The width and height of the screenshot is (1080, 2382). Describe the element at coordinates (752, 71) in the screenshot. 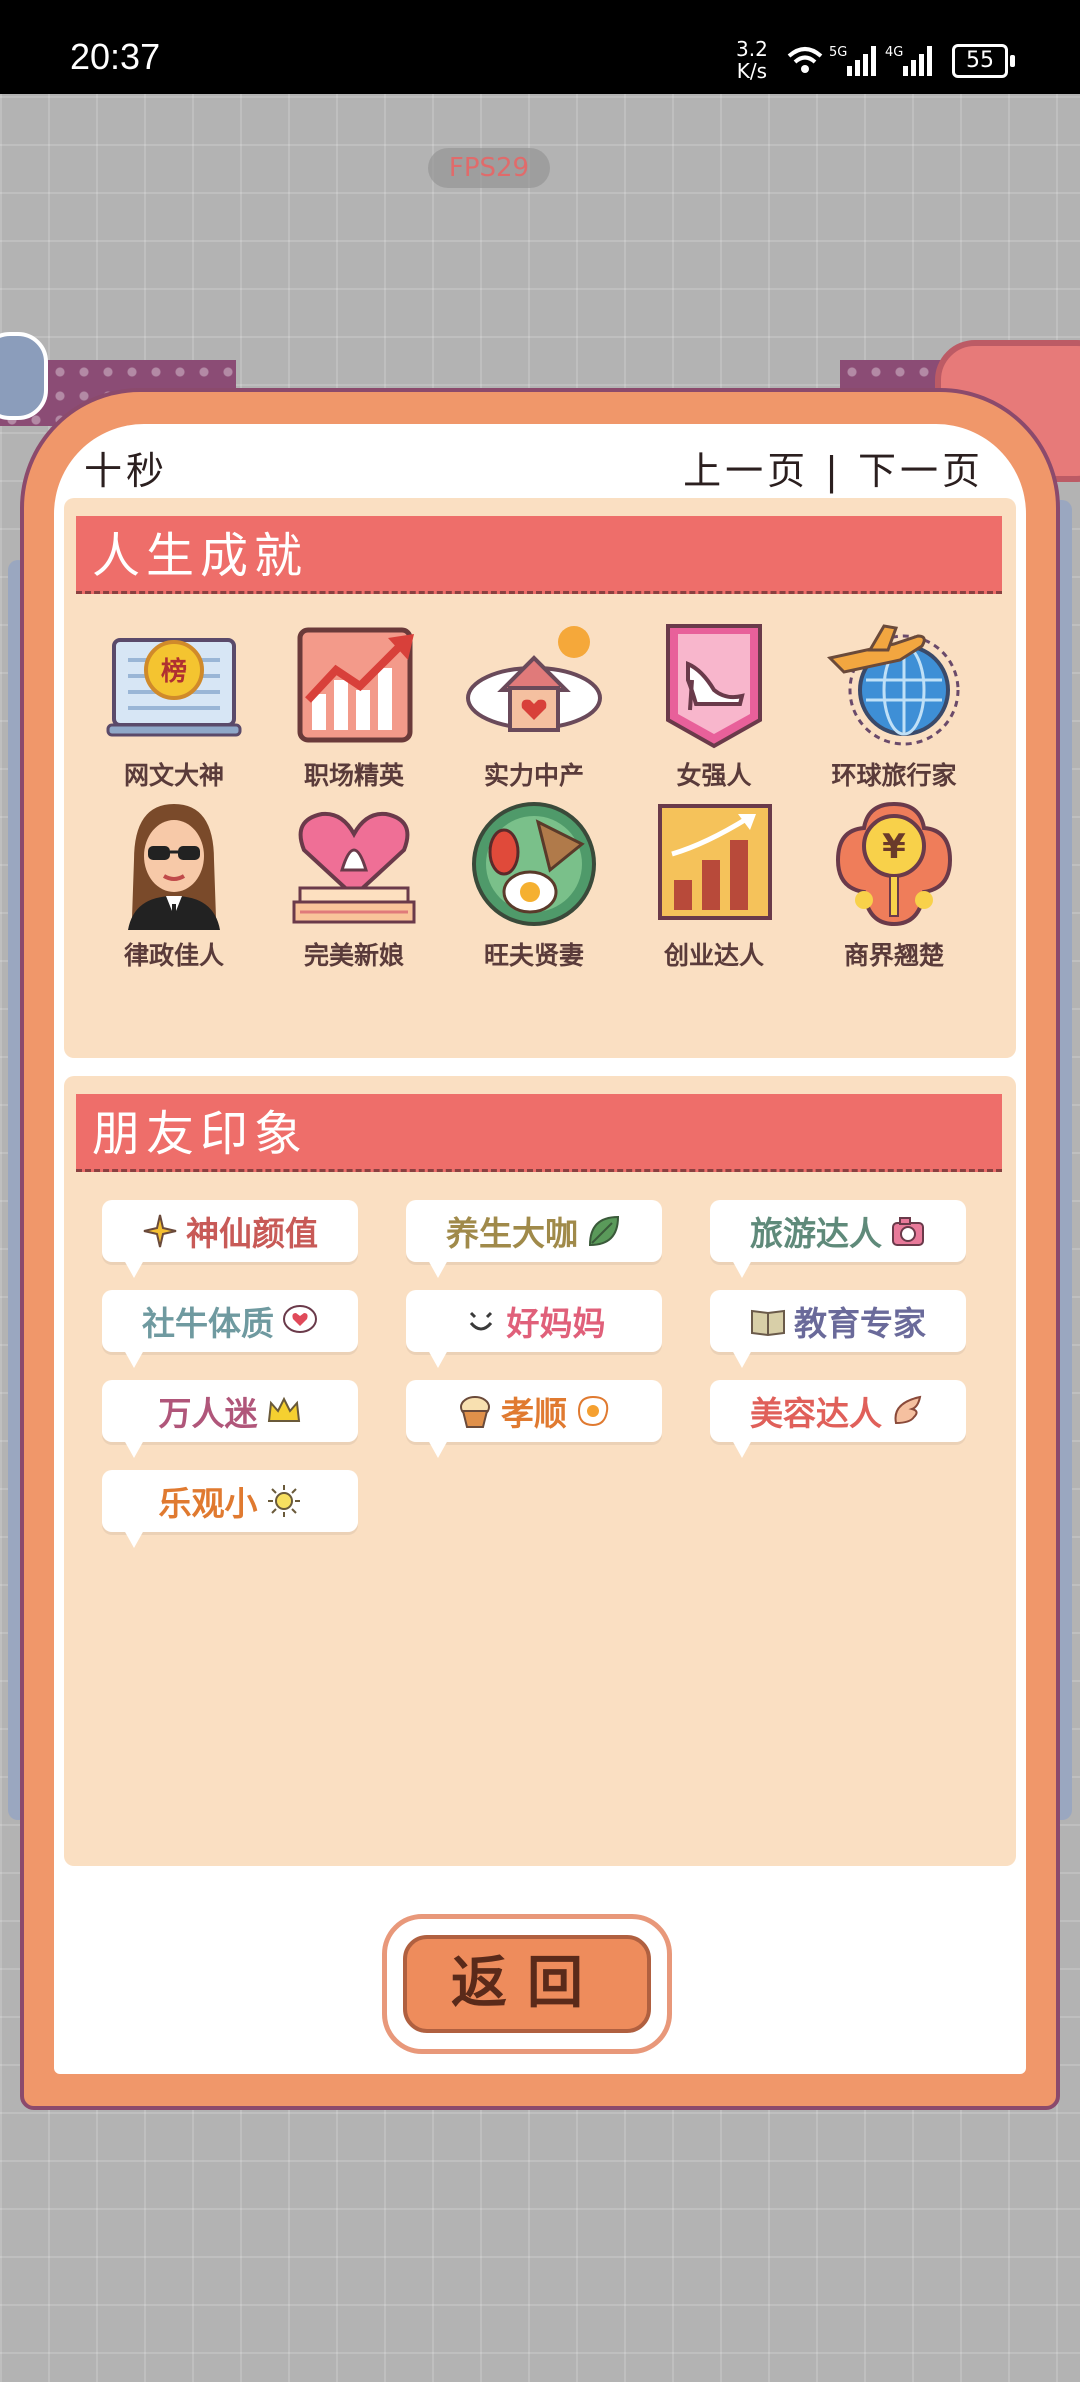

I see `net-speed-unit: K/s` at that location.